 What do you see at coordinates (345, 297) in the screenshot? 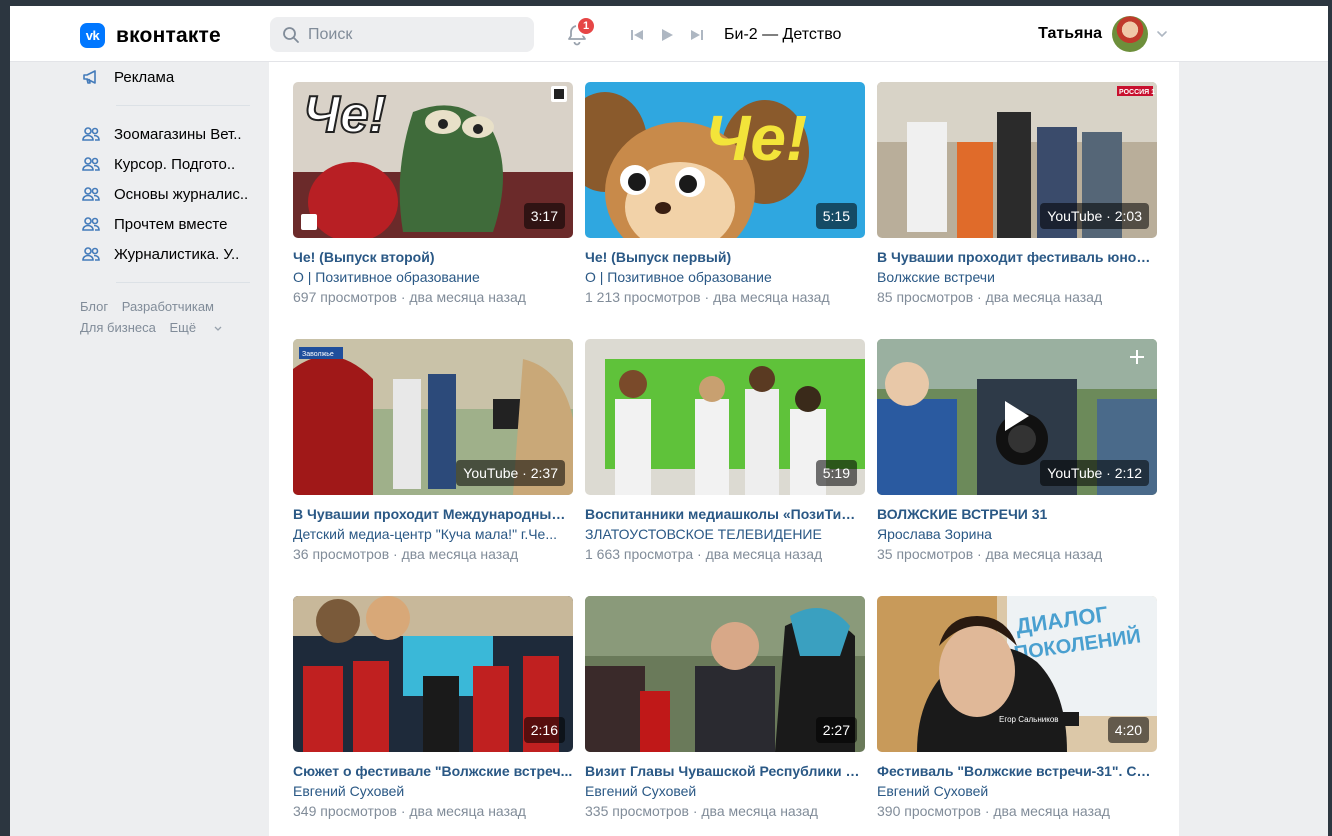
I see `video-views: 697 просмотров` at bounding box center [345, 297].